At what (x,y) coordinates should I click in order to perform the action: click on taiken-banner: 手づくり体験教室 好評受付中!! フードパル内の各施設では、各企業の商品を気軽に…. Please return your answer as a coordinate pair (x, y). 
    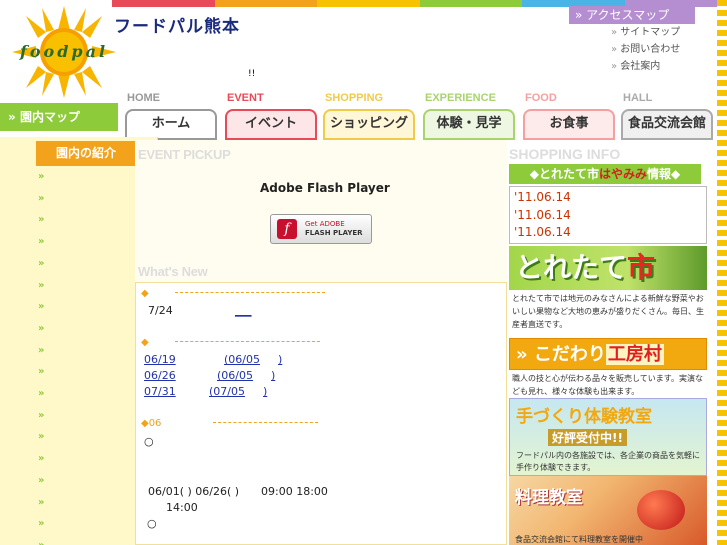
    Looking at the image, I should click on (608, 437).